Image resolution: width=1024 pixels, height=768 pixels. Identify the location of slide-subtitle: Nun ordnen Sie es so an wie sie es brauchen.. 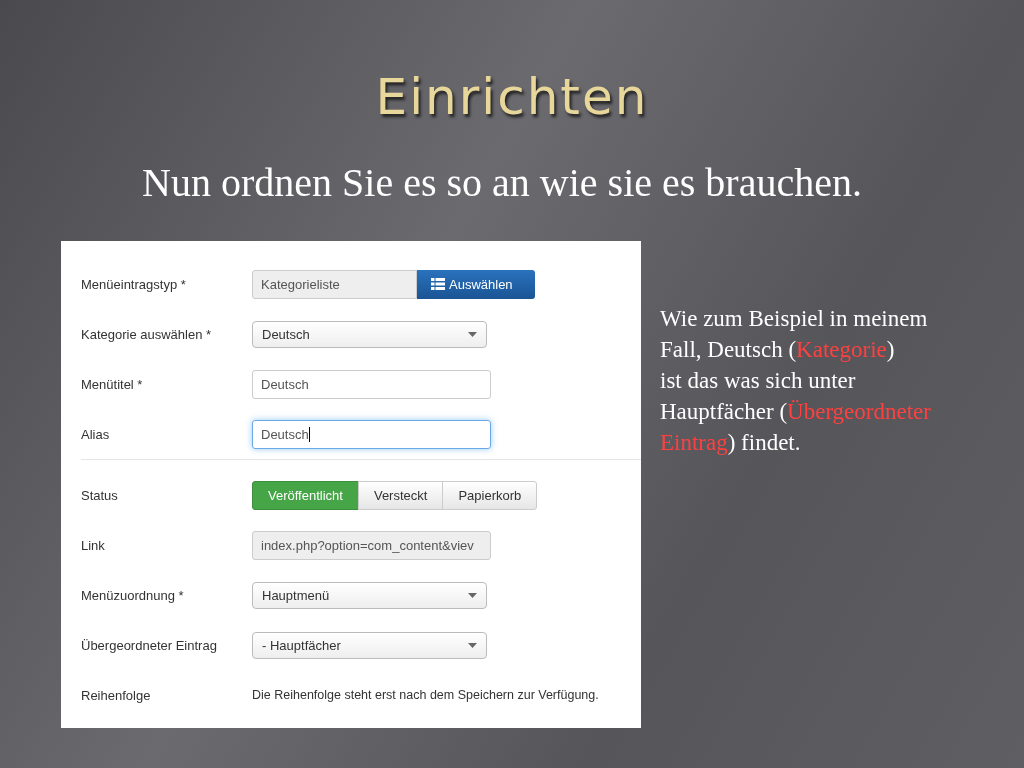
(502, 183).